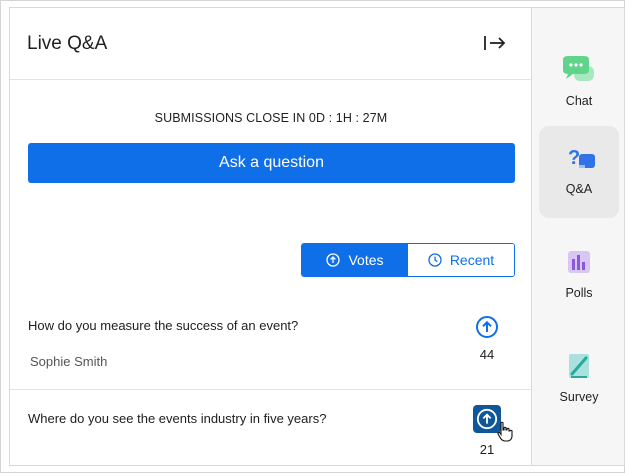  I want to click on rail-item-chat: Chat, so click(579, 84).